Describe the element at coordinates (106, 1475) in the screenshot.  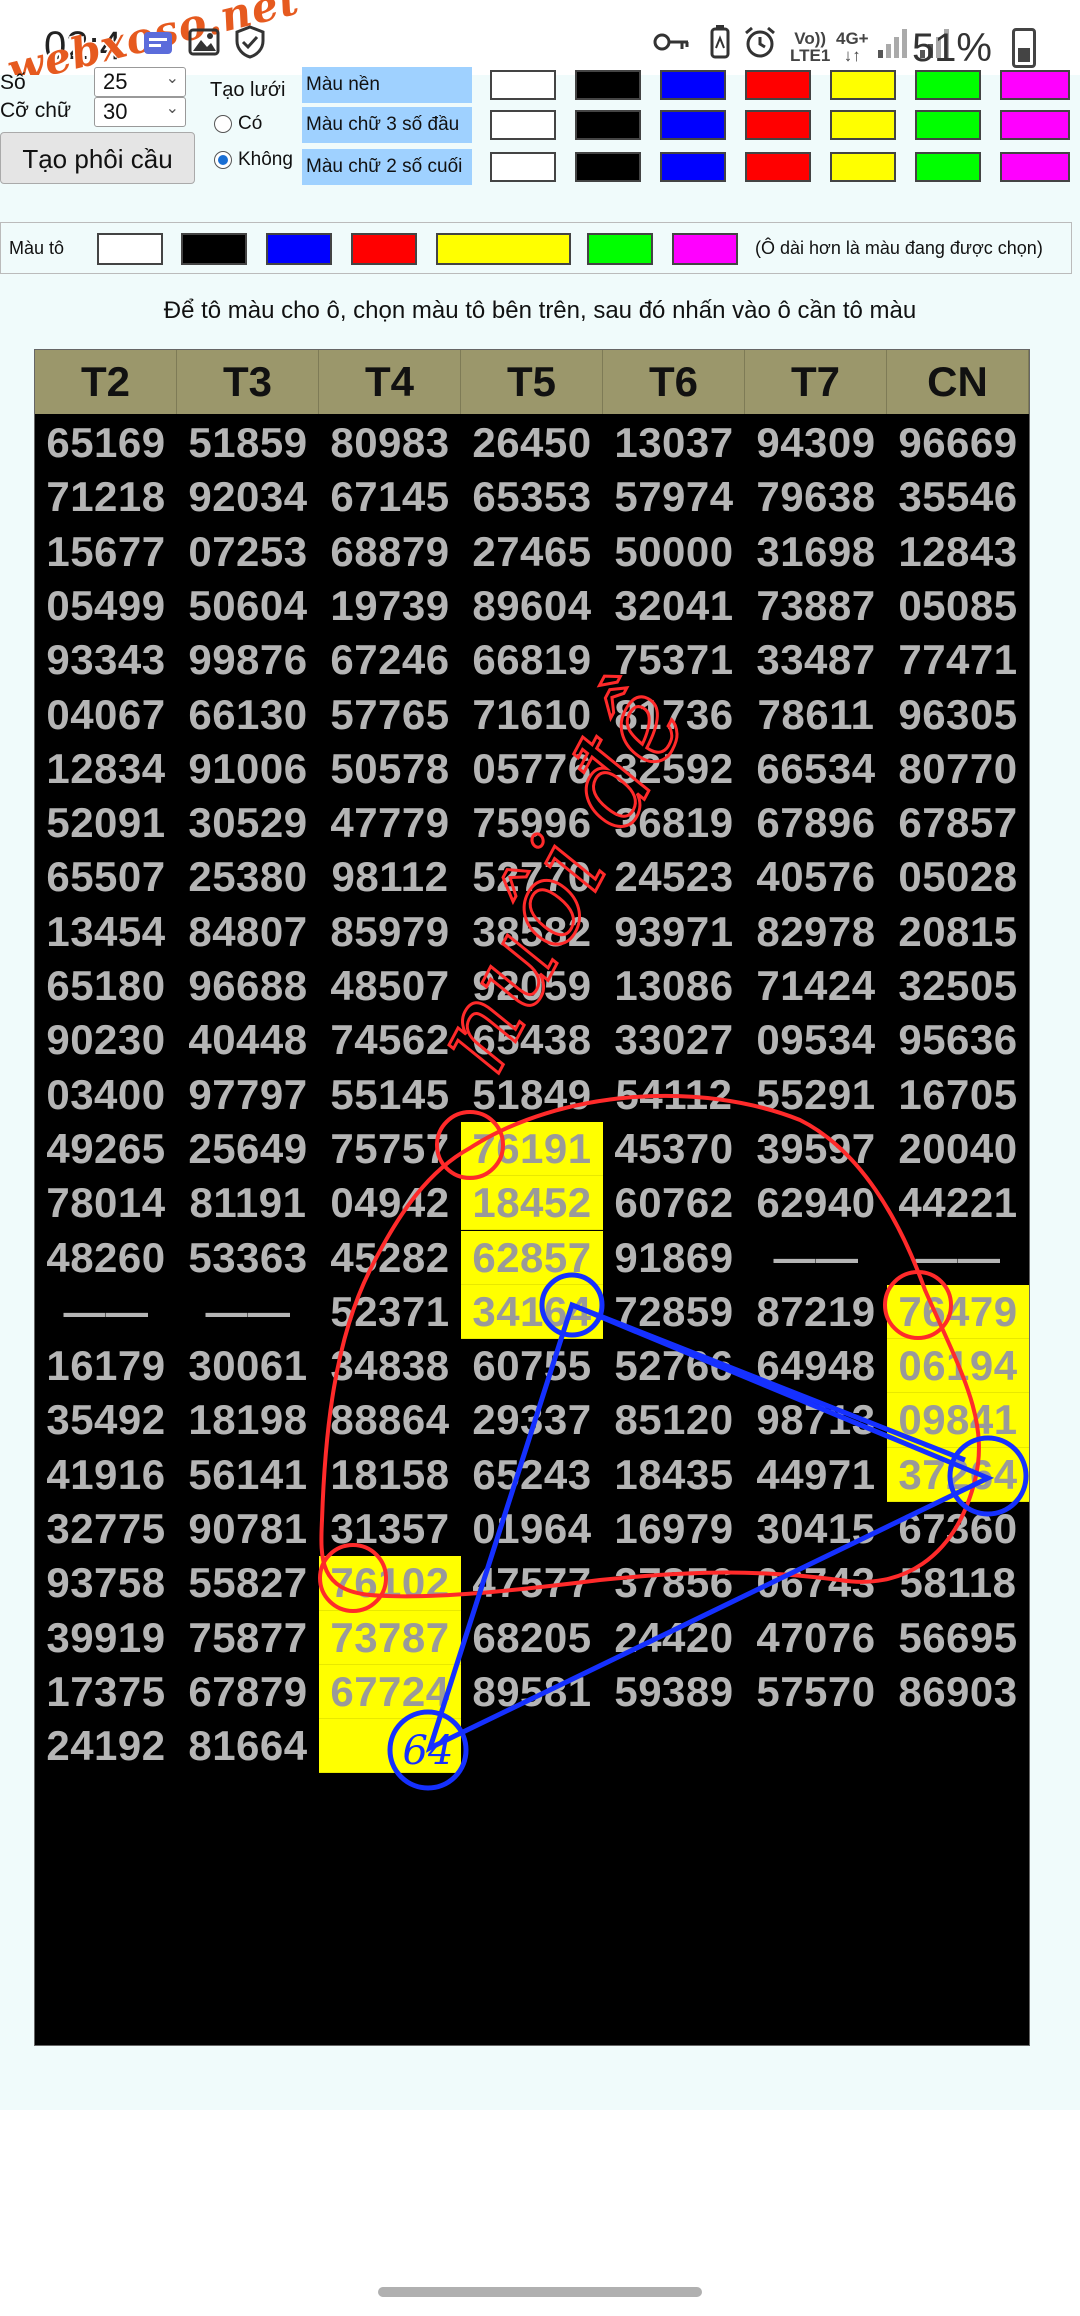
I see `grid-cell: 41916` at that location.